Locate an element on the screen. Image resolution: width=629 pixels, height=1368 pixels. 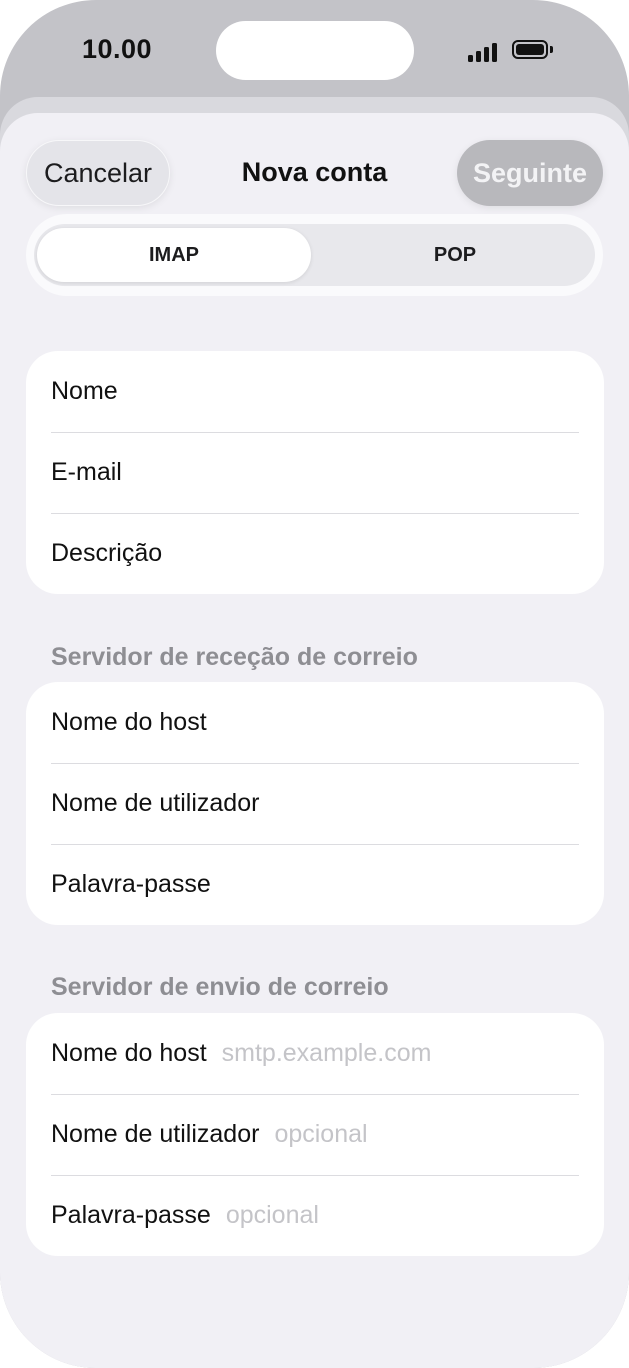
email-label: E-mail is located at coordinates (86, 472).